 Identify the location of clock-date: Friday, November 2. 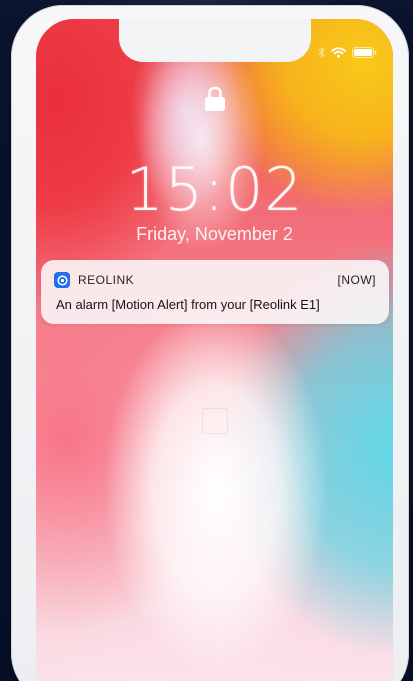
(214, 234).